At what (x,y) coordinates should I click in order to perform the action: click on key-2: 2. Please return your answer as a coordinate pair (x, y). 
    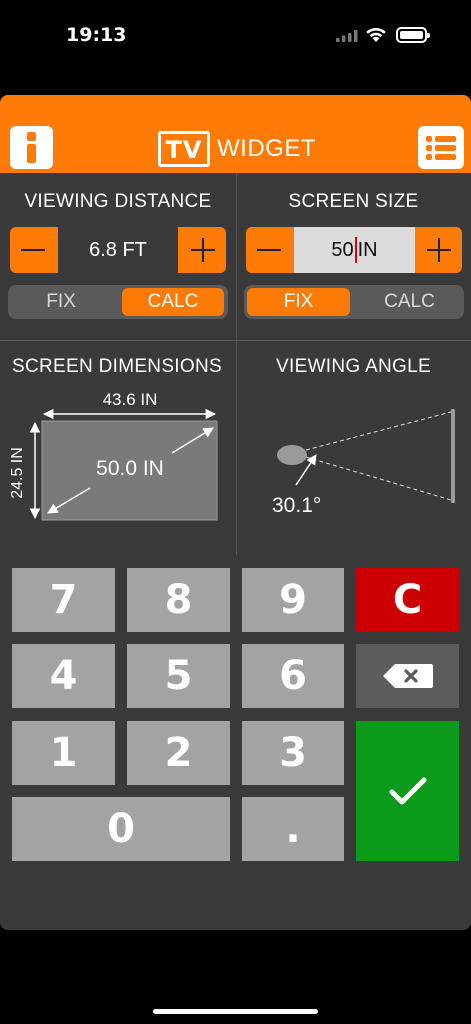
    Looking at the image, I should click on (178, 753).